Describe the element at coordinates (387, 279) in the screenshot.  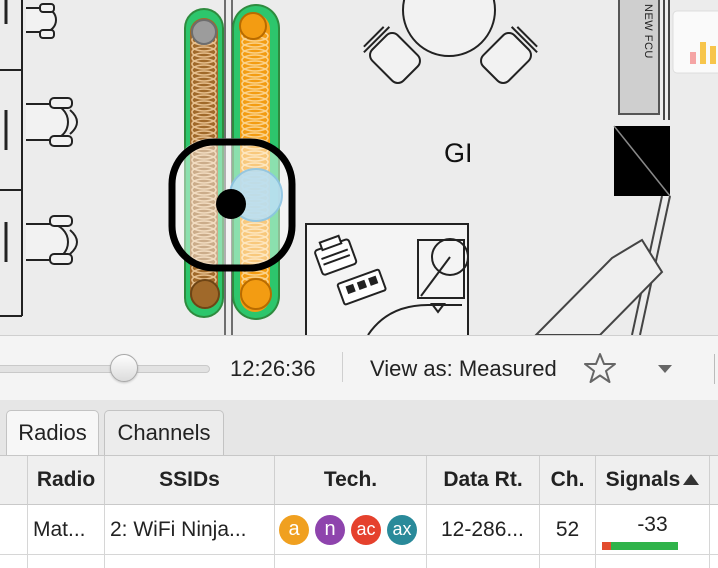
I see `equipment-desk` at that location.